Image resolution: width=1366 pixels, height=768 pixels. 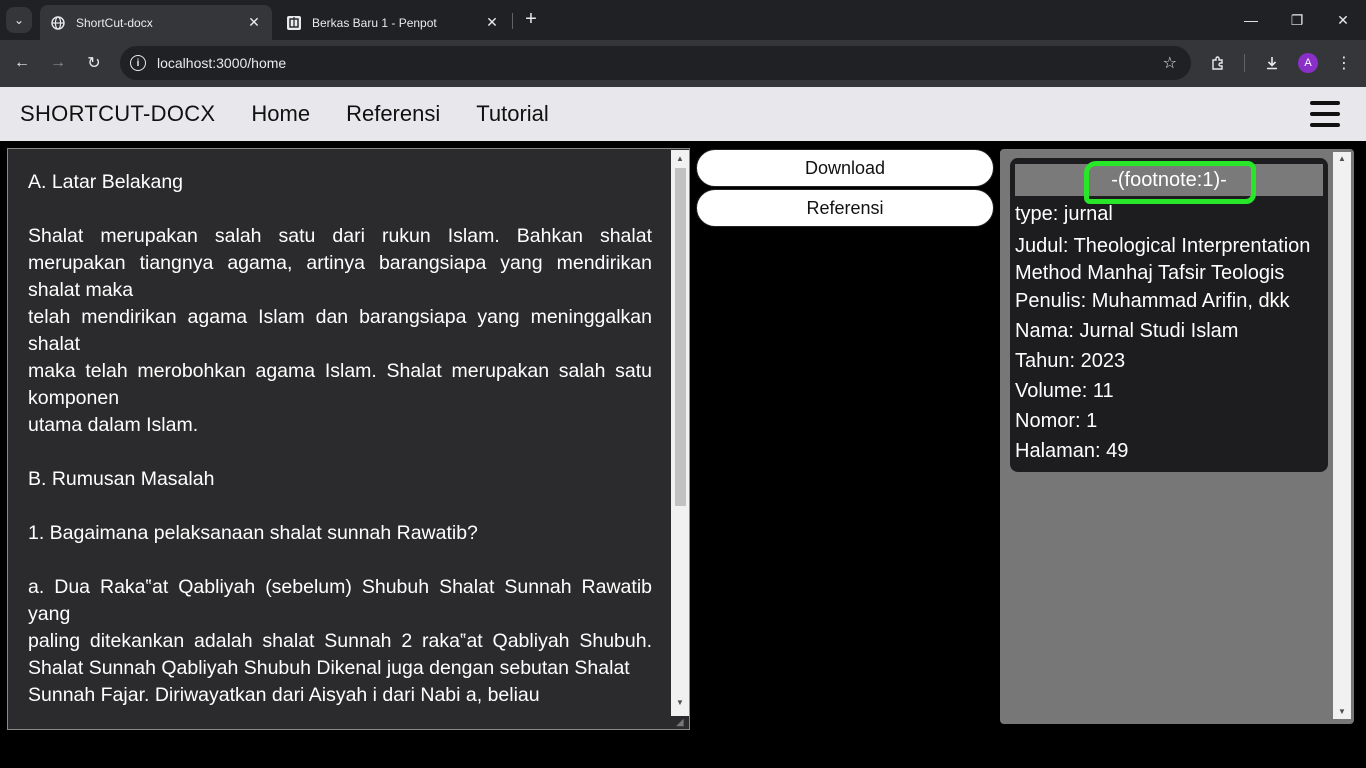 I want to click on site-info-icon: i, so click(x=138, y=63).